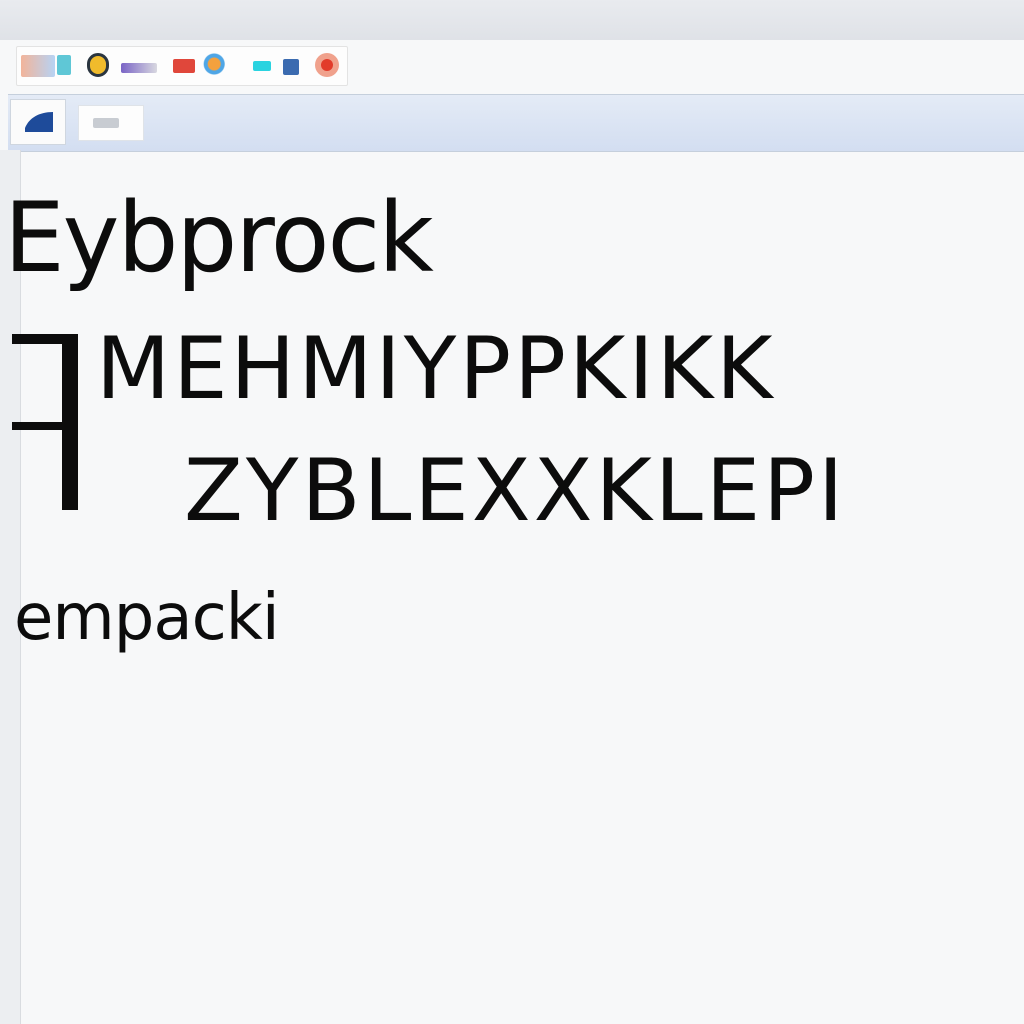 The image size is (1024, 1024). Describe the element at coordinates (139, 68) in the screenshot. I see `palette-icon` at that location.